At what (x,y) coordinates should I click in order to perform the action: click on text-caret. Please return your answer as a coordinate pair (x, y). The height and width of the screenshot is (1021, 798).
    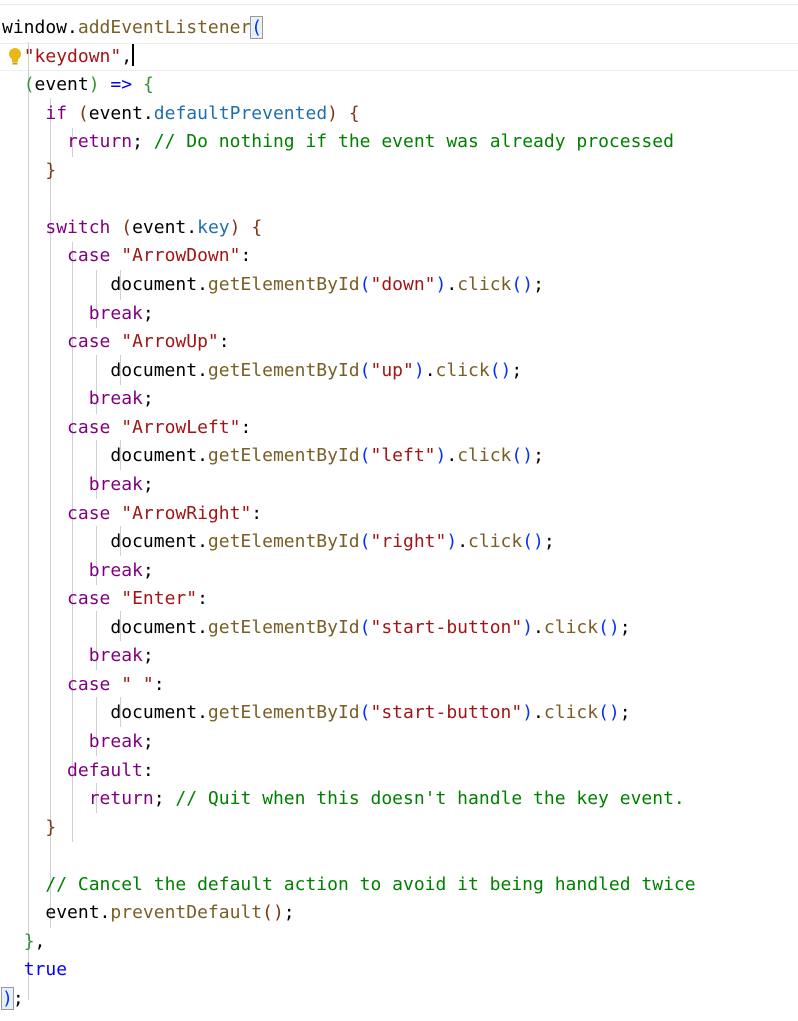
    Looking at the image, I should click on (133, 54).